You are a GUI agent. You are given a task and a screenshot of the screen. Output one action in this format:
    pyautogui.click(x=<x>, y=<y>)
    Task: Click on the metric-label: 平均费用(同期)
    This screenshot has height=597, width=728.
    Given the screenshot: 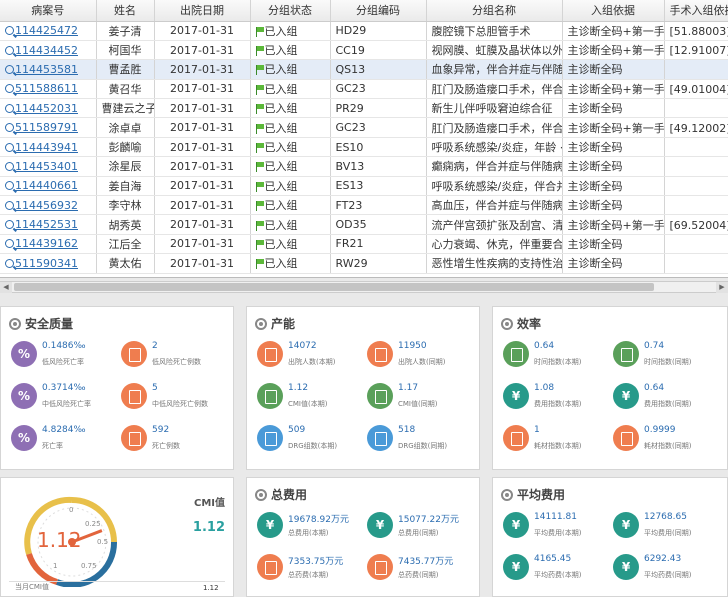 What is the action you would take?
    pyautogui.click(x=668, y=533)
    